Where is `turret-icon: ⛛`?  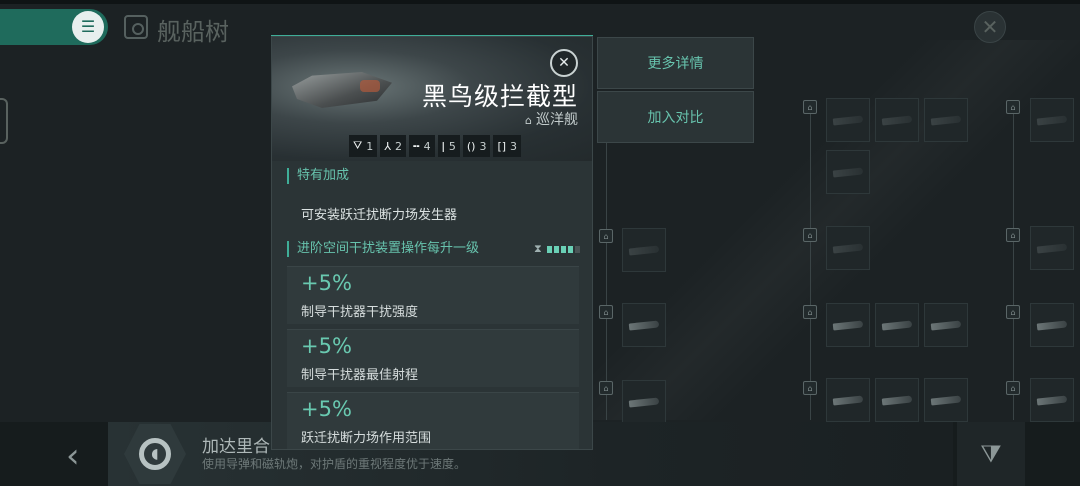 turret-icon: ⛛ is located at coordinates (358, 145).